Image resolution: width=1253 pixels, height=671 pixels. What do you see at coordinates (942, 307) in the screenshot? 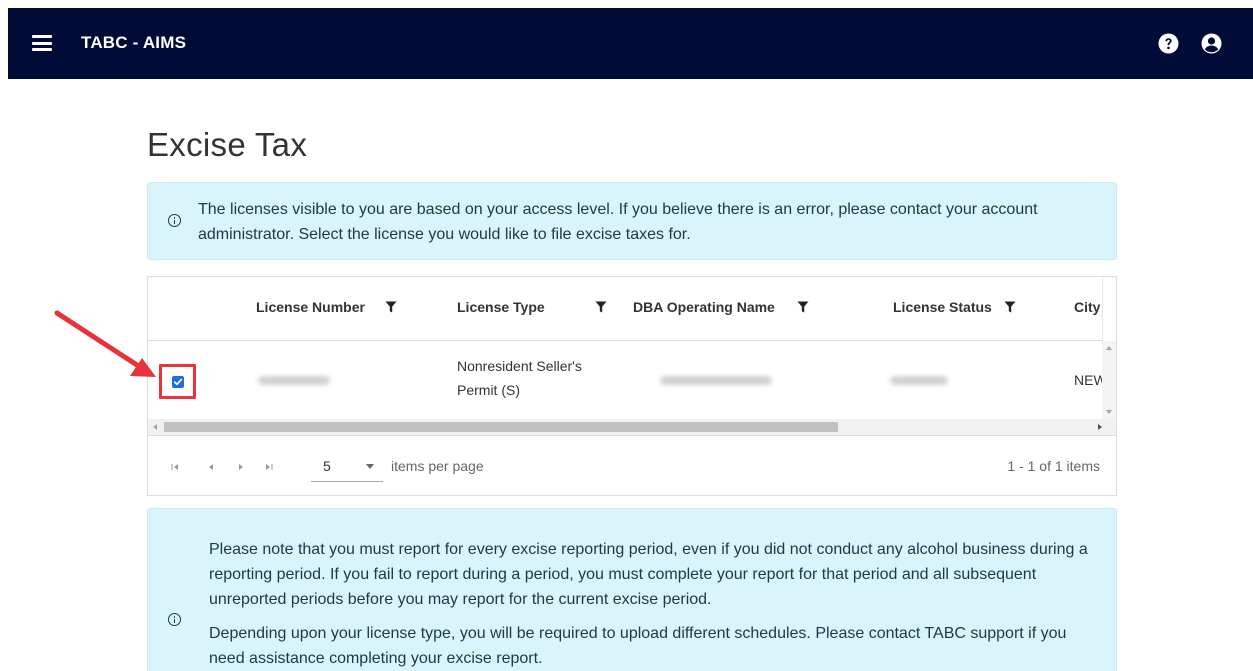
I see `column-header-label: License Status` at bounding box center [942, 307].